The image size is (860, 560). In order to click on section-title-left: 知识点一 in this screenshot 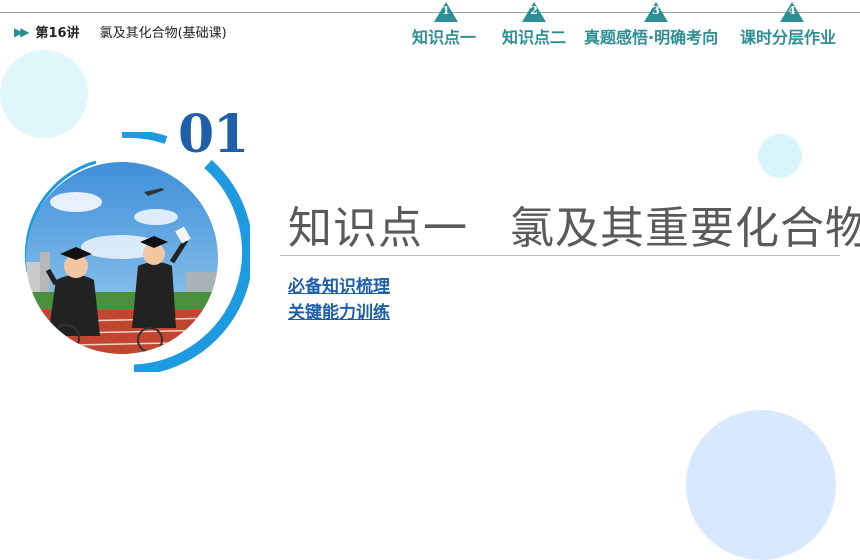, I will do `click(378, 228)`.